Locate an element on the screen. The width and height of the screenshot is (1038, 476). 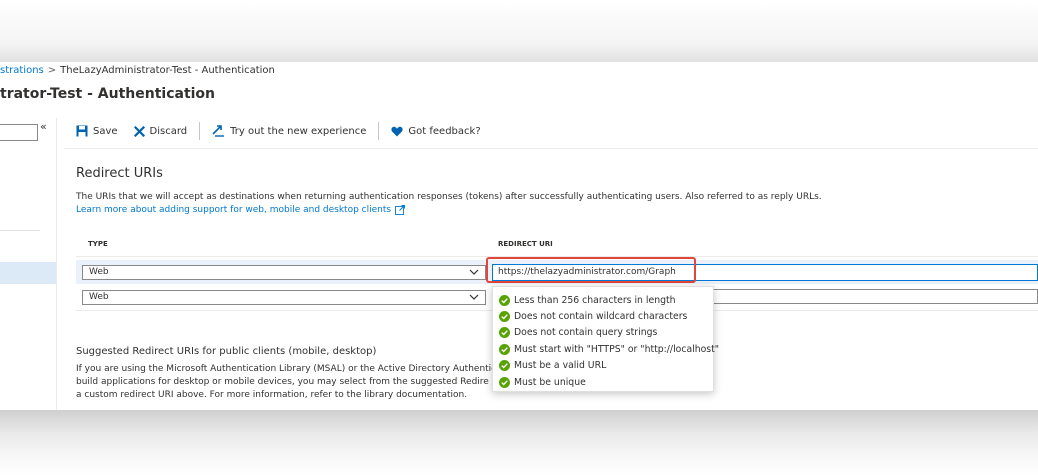
left-nav-pane: « is located at coordinates (28, 264).